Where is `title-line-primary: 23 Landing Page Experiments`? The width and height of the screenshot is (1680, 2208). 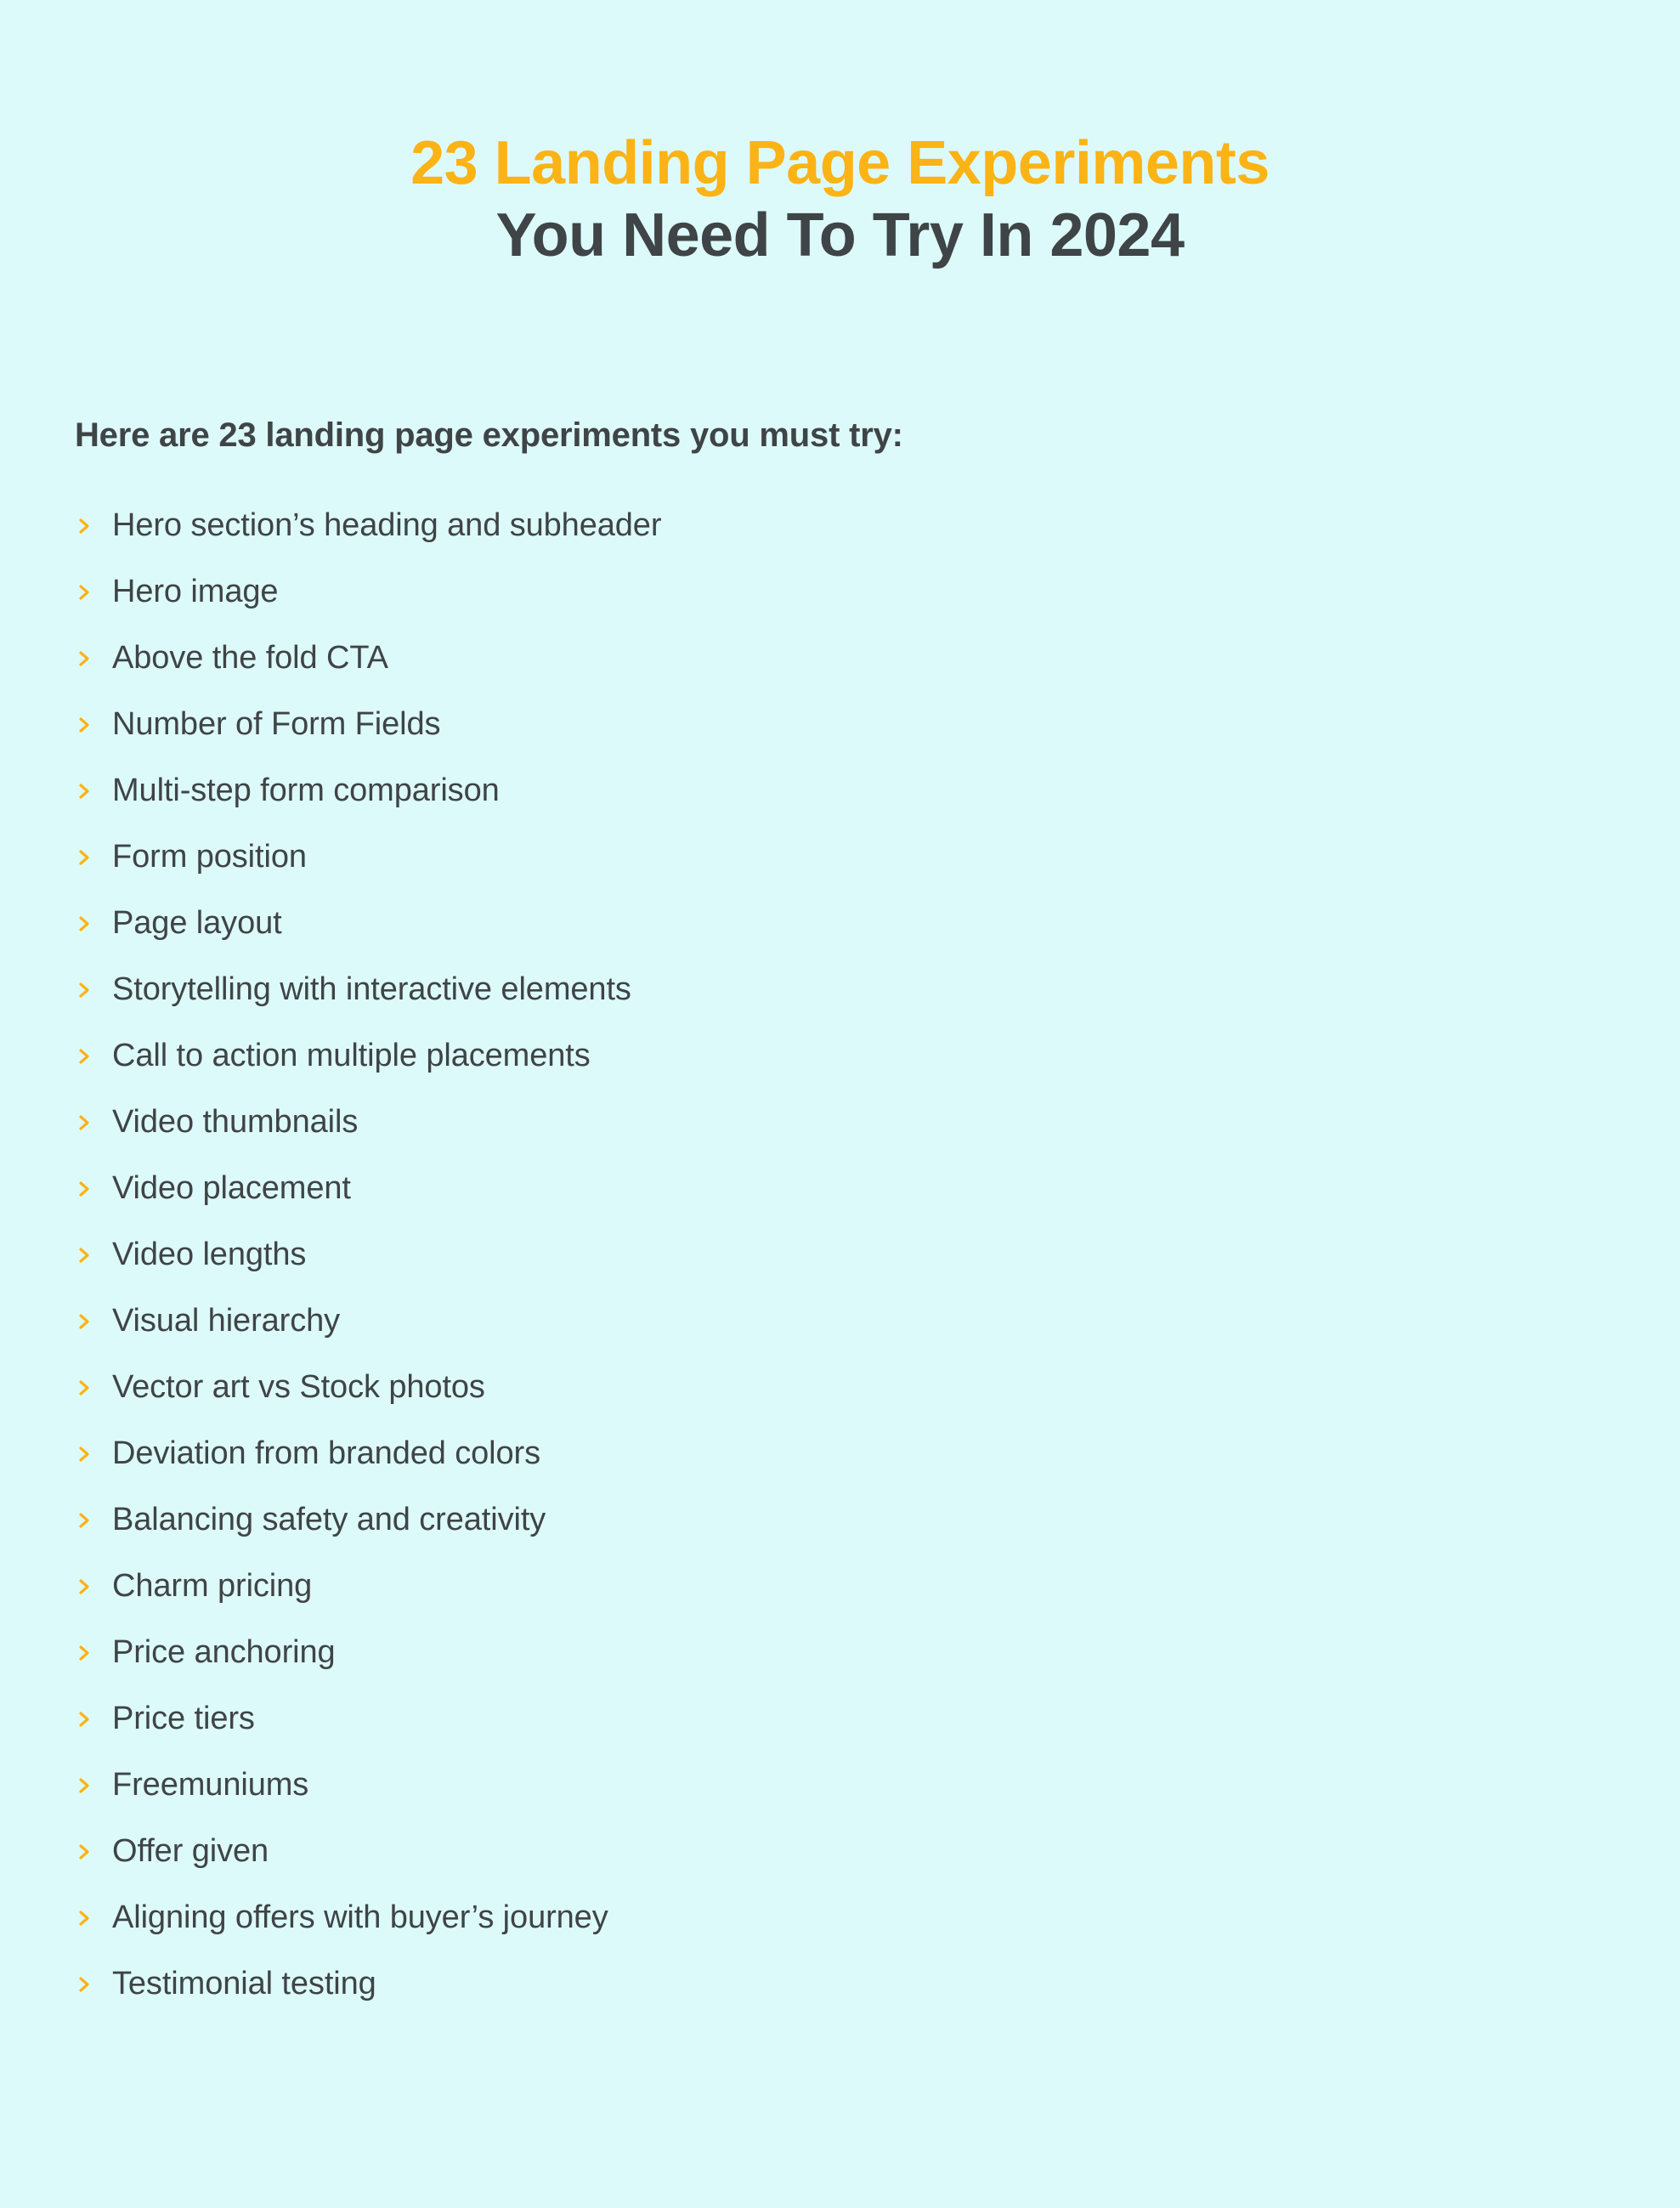
title-line-primary: 23 Landing Page Experiments is located at coordinates (840, 163).